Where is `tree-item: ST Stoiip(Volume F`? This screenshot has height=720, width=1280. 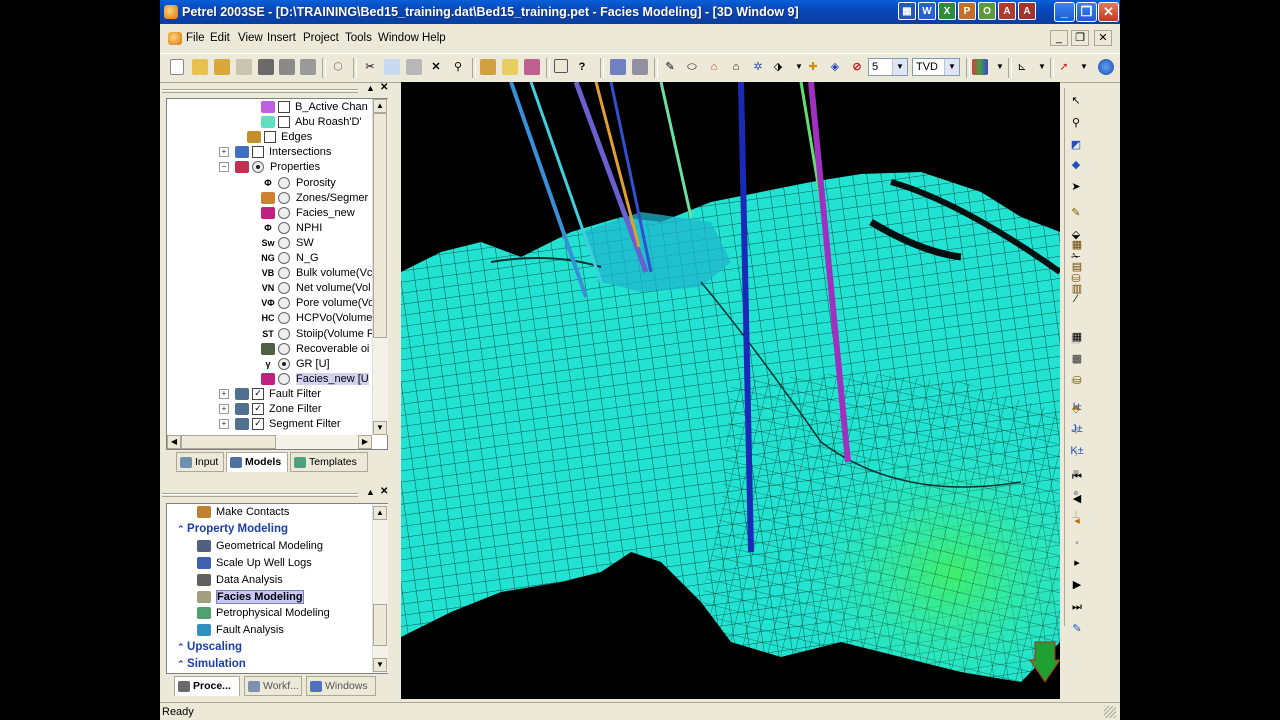 tree-item: ST Stoiip(Volume F is located at coordinates (317, 335).